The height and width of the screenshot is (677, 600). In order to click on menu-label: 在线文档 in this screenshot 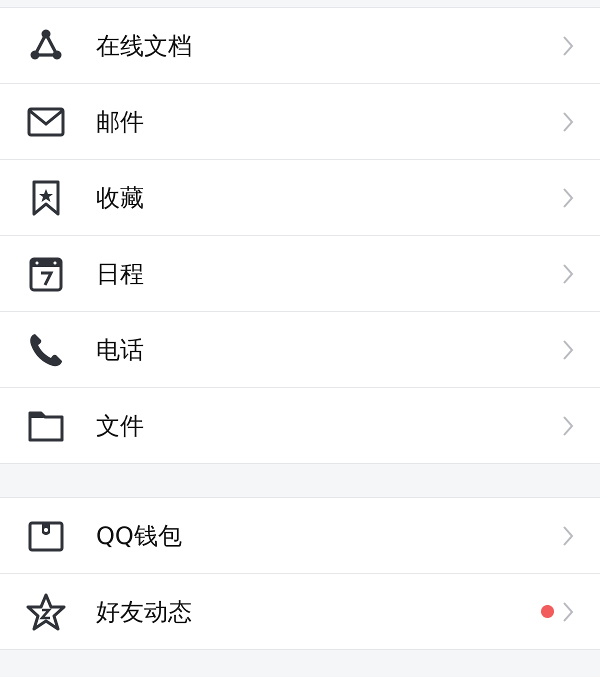, I will do `click(144, 46)`.